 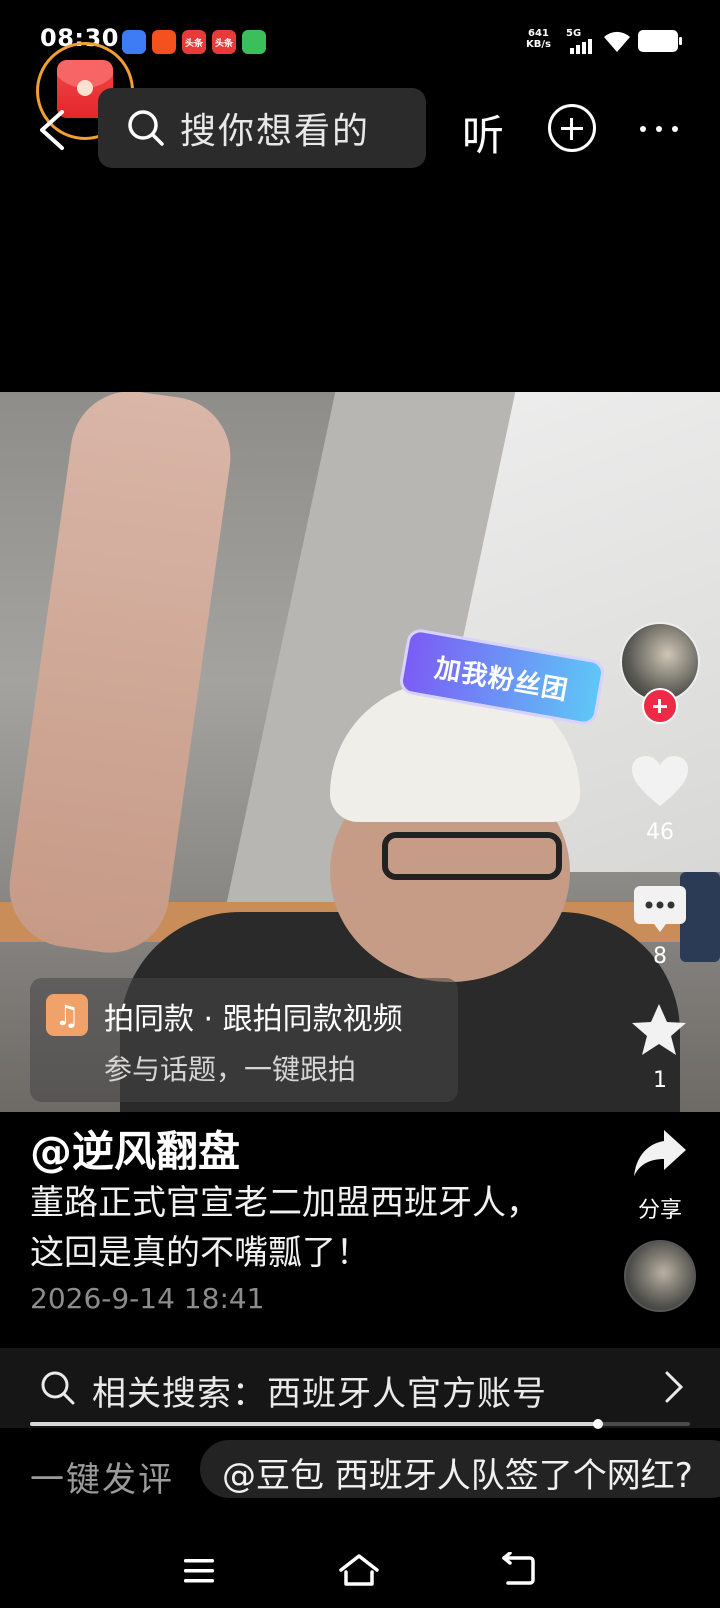 What do you see at coordinates (483, 132) in the screenshot?
I see `listen-button: 听` at bounding box center [483, 132].